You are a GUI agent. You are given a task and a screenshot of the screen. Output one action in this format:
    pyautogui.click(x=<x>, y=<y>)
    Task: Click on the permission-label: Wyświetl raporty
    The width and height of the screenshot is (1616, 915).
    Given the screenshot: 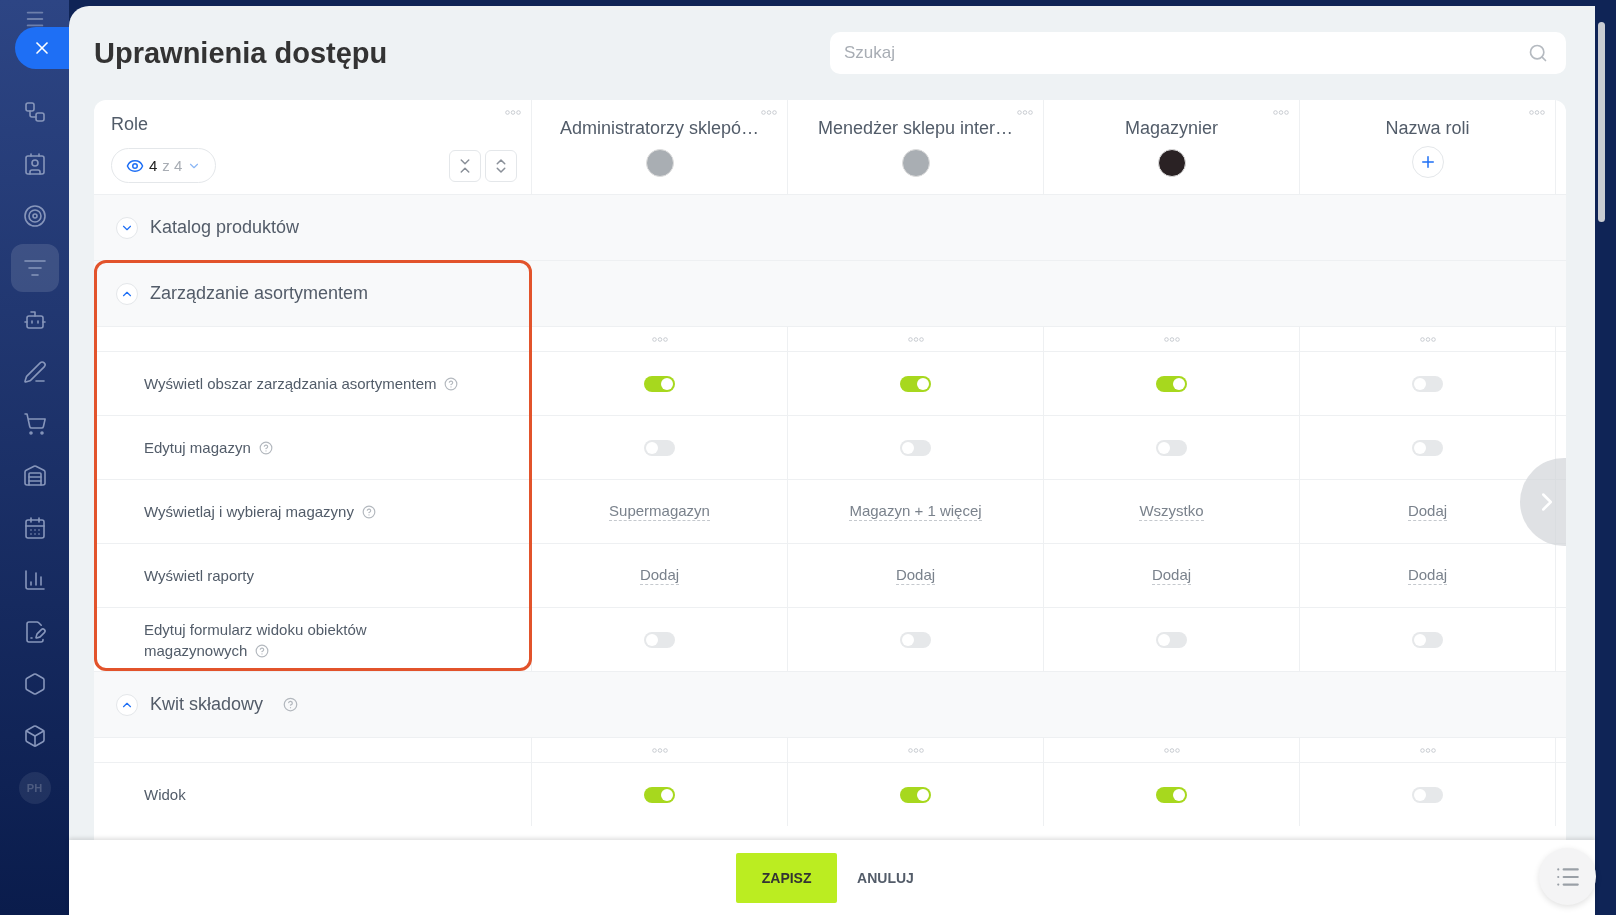 What is the action you would take?
    pyautogui.click(x=199, y=576)
    